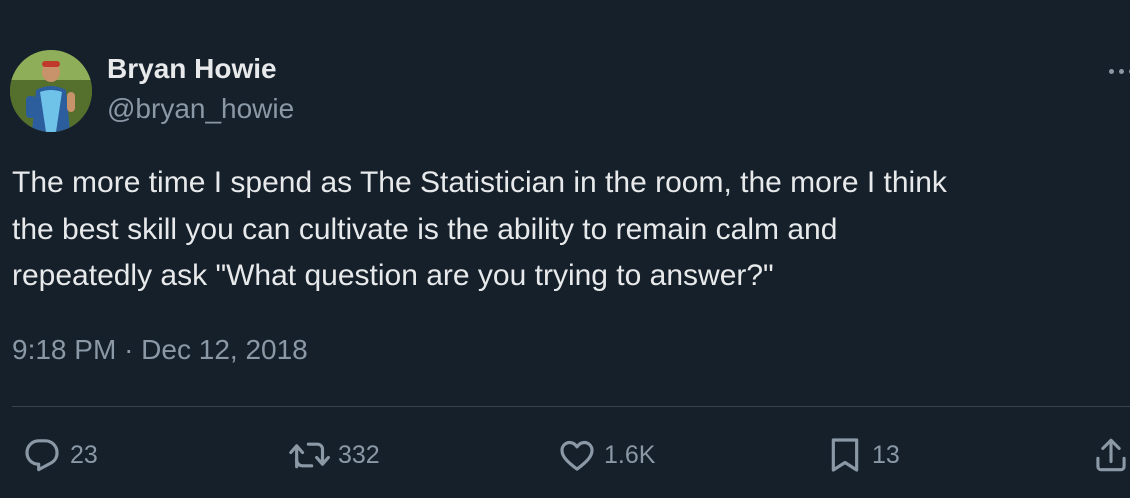 This screenshot has width=1130, height=498. I want to click on share-button, so click(1111, 455).